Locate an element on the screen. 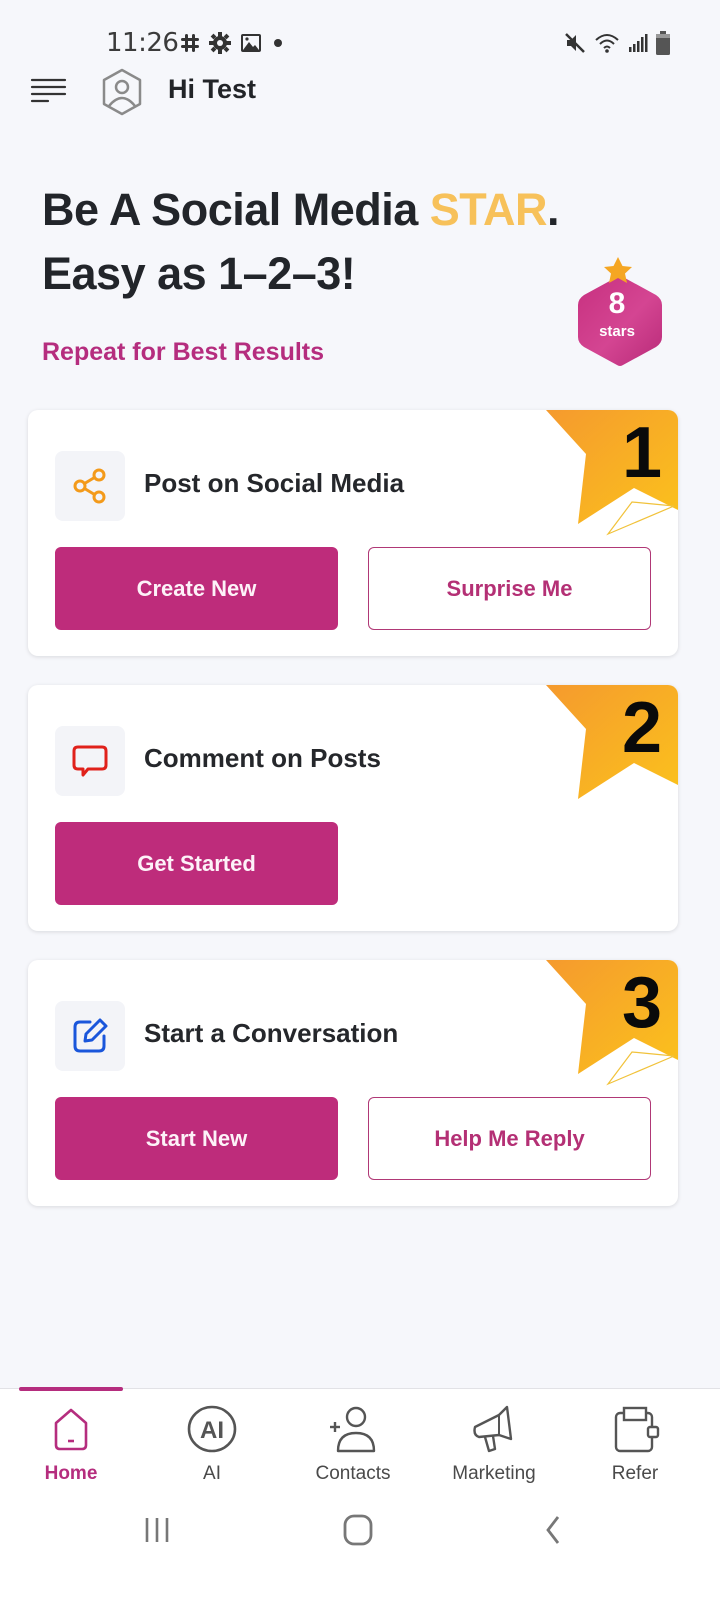 Image resolution: width=720 pixels, height=1601 pixels. greeting-text: Hi Test is located at coordinates (212, 89).